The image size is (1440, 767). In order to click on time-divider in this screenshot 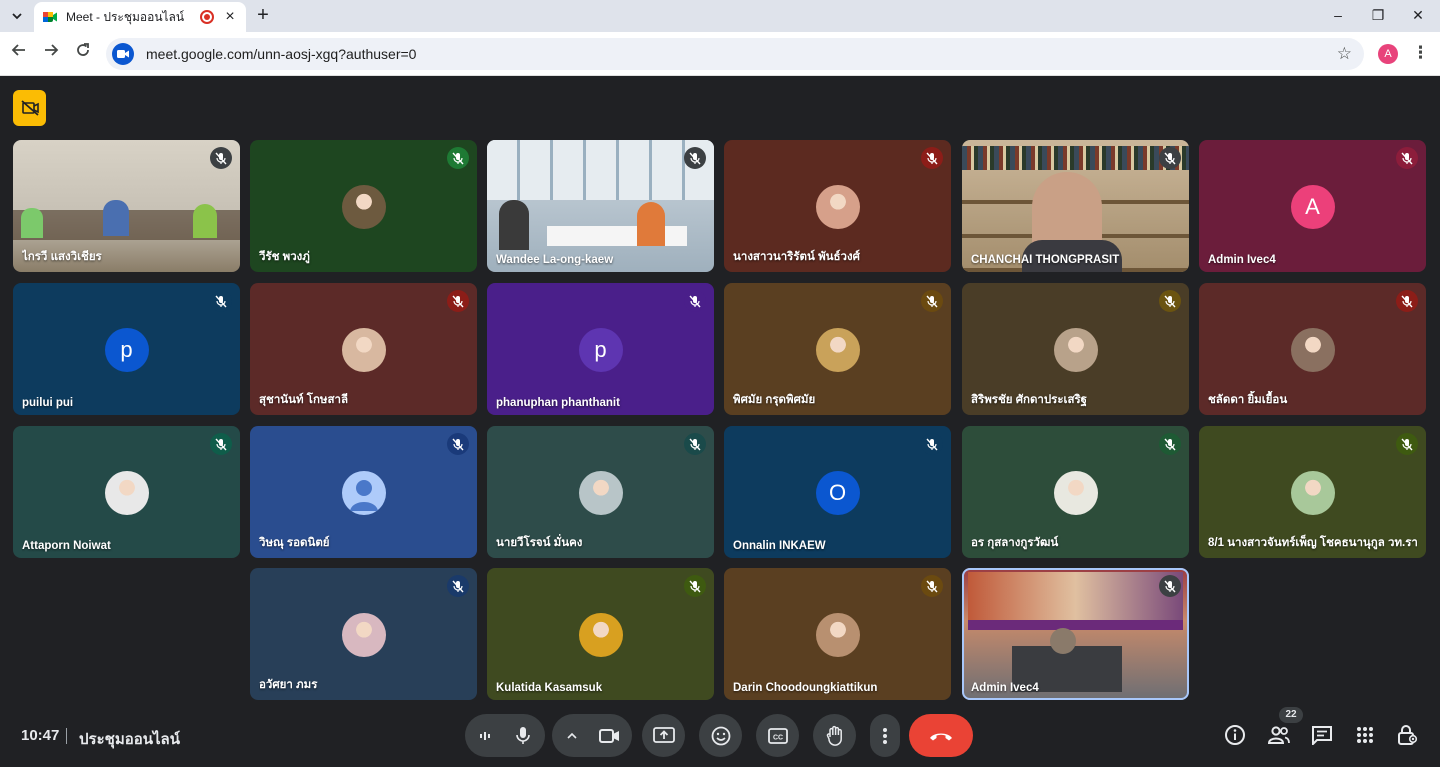, I will do `click(66, 736)`.